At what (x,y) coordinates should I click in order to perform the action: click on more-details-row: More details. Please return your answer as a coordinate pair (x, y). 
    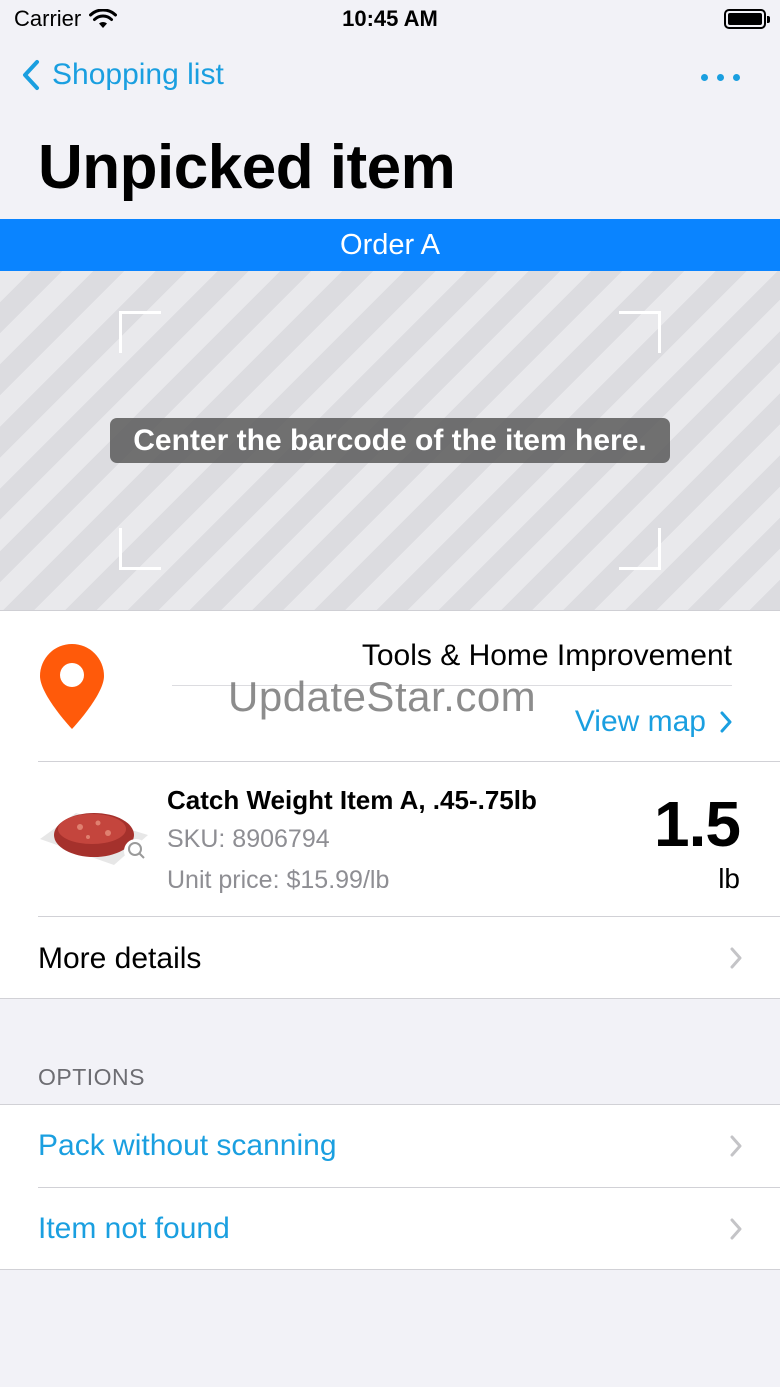
    Looking at the image, I should click on (390, 958).